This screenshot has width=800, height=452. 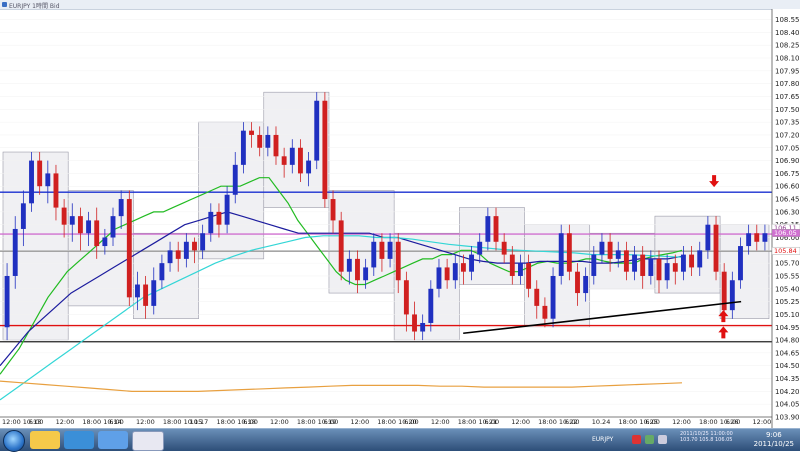 What do you see at coordinates (787, 110) in the screenshot?
I see `y-tick-label: 107.50` at bounding box center [787, 110].